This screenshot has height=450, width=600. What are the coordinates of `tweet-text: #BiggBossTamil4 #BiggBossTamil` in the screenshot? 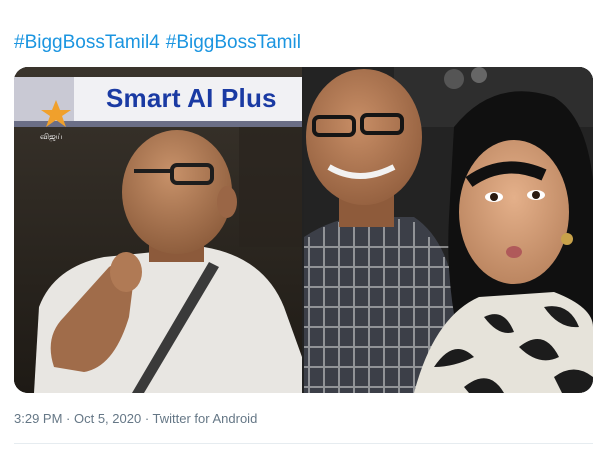 It's located at (157, 43).